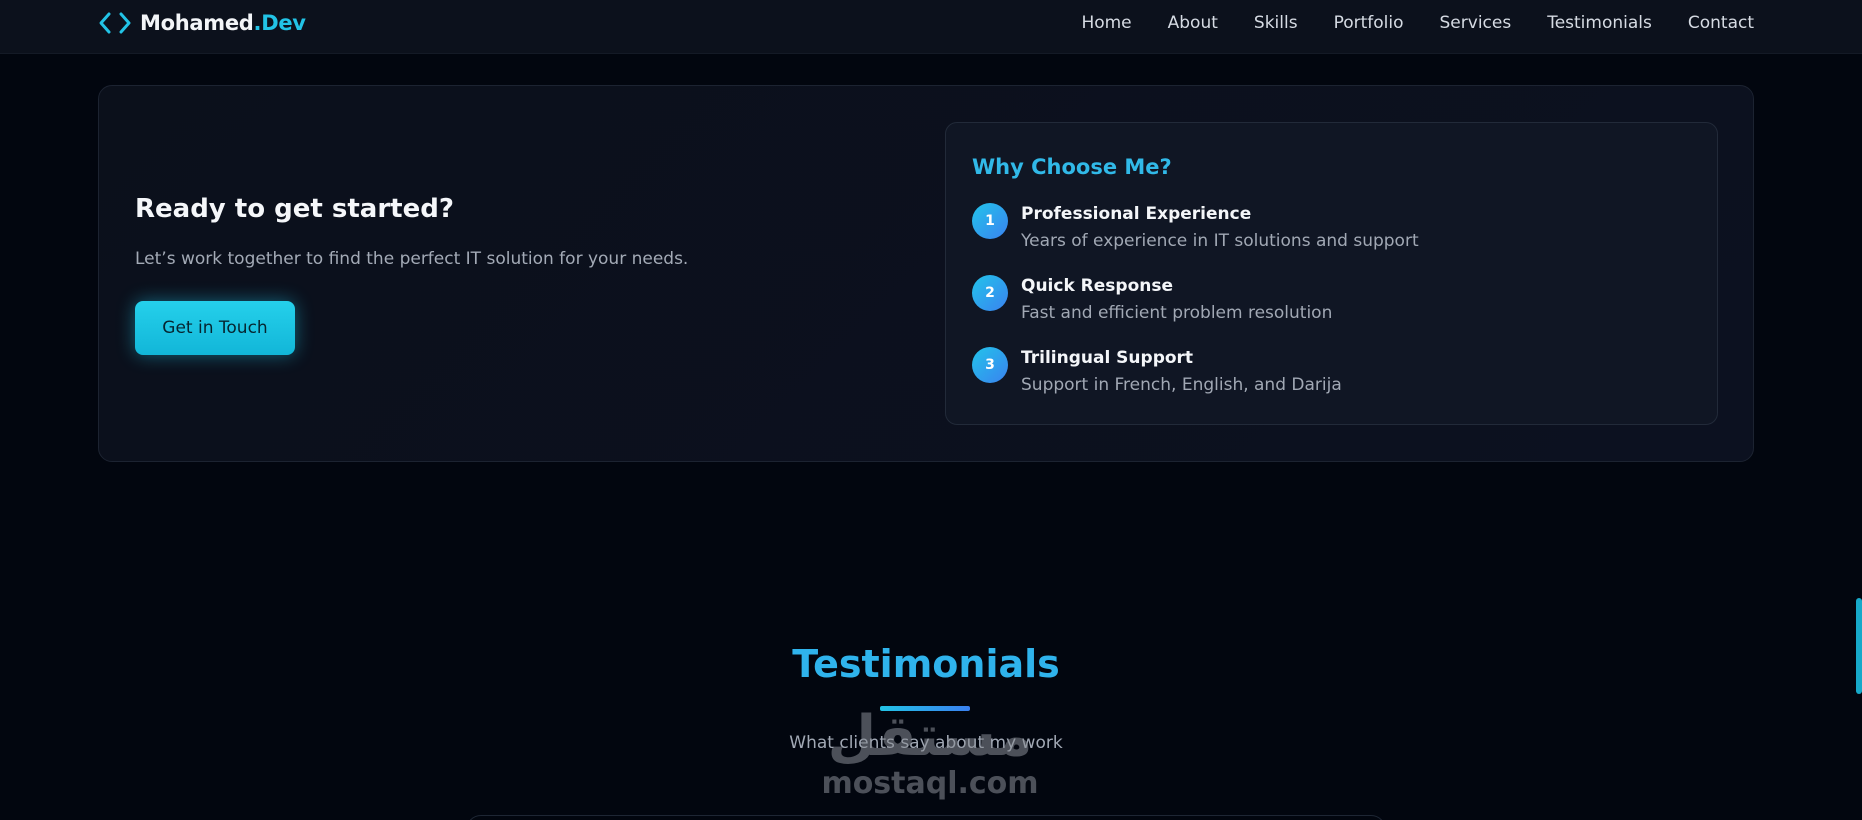  I want to click on why-item-title: Professional Experience, so click(1136, 214).